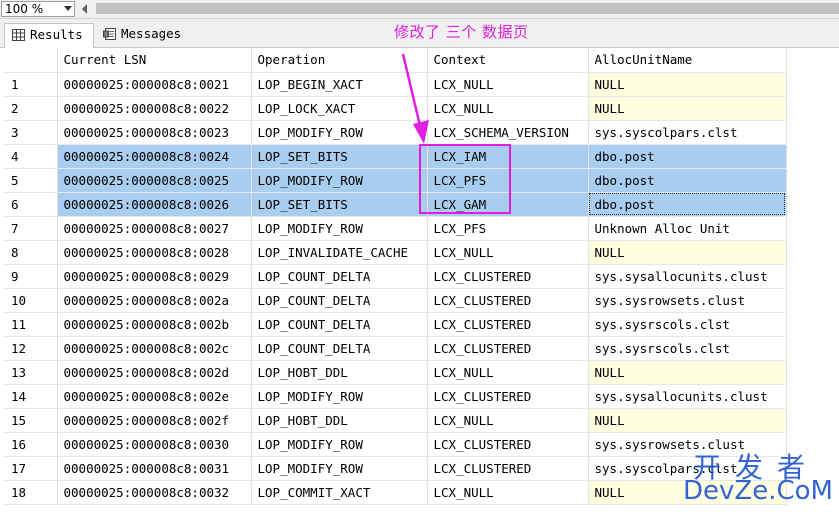 The height and width of the screenshot is (514, 839). What do you see at coordinates (31, 420) in the screenshot?
I see `row-number-cell: 15` at bounding box center [31, 420].